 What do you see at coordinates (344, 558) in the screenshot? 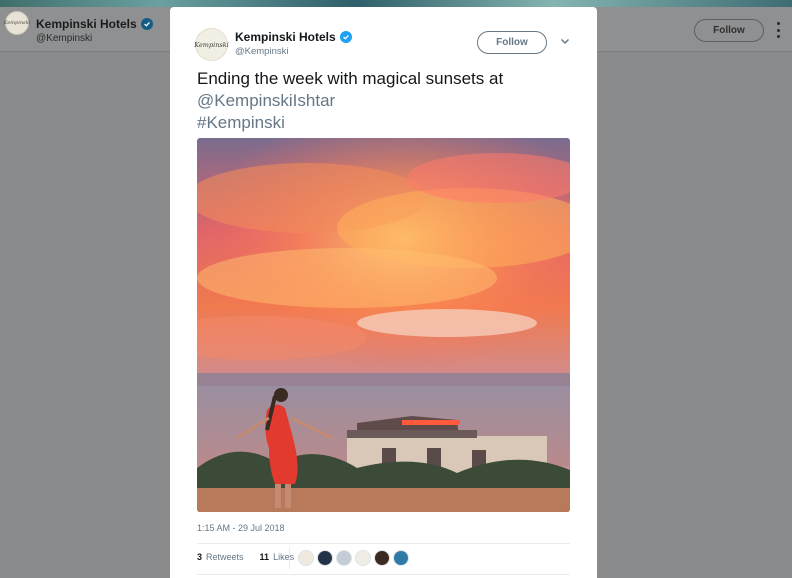
I see `avatar-default-icon` at bounding box center [344, 558].